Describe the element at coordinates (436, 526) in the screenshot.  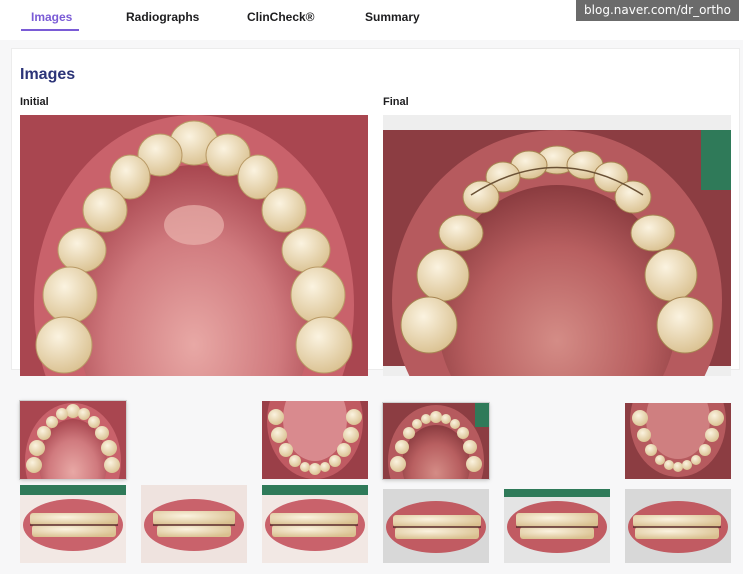
I see `final-thumb-right-buccal` at that location.